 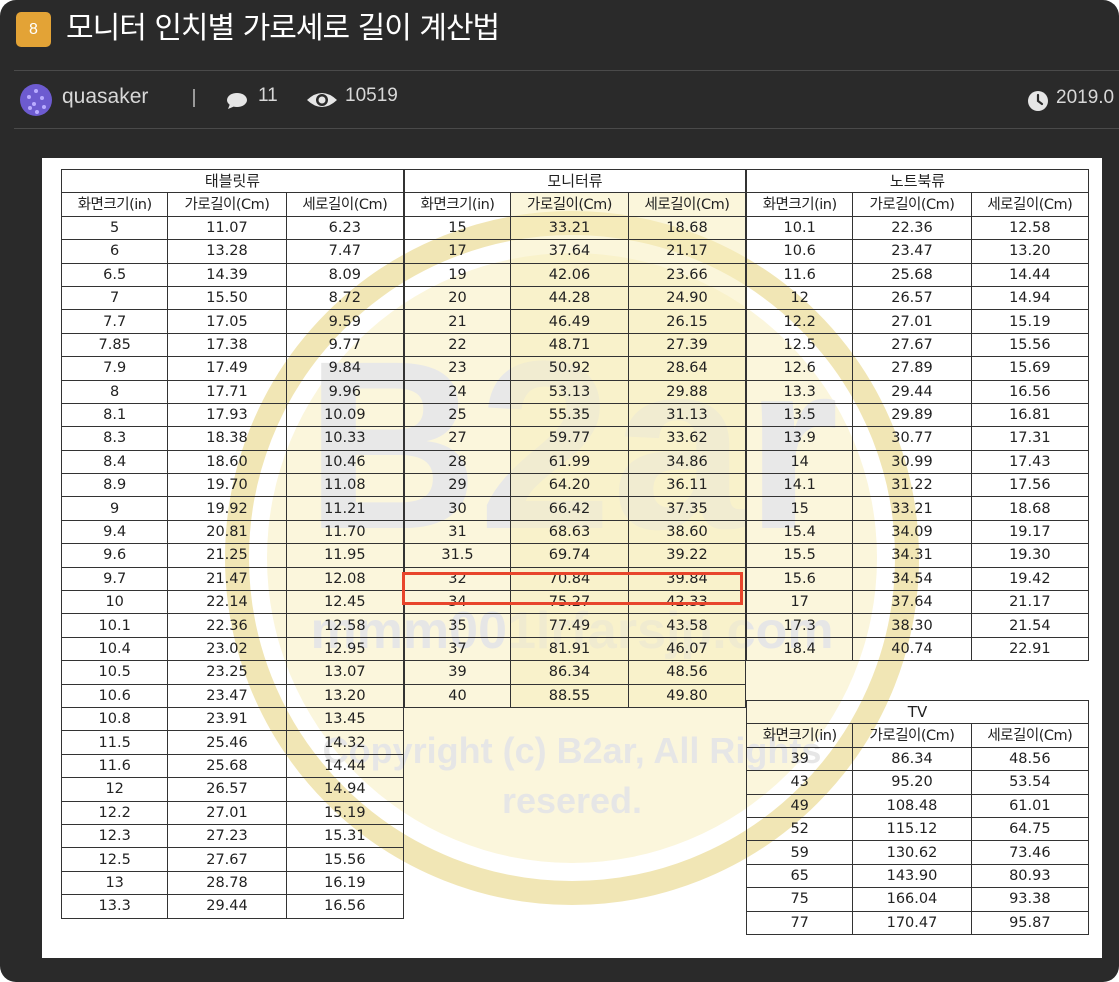 What do you see at coordinates (799, 508) in the screenshot?
I see `size-inch-cell: 15` at bounding box center [799, 508].